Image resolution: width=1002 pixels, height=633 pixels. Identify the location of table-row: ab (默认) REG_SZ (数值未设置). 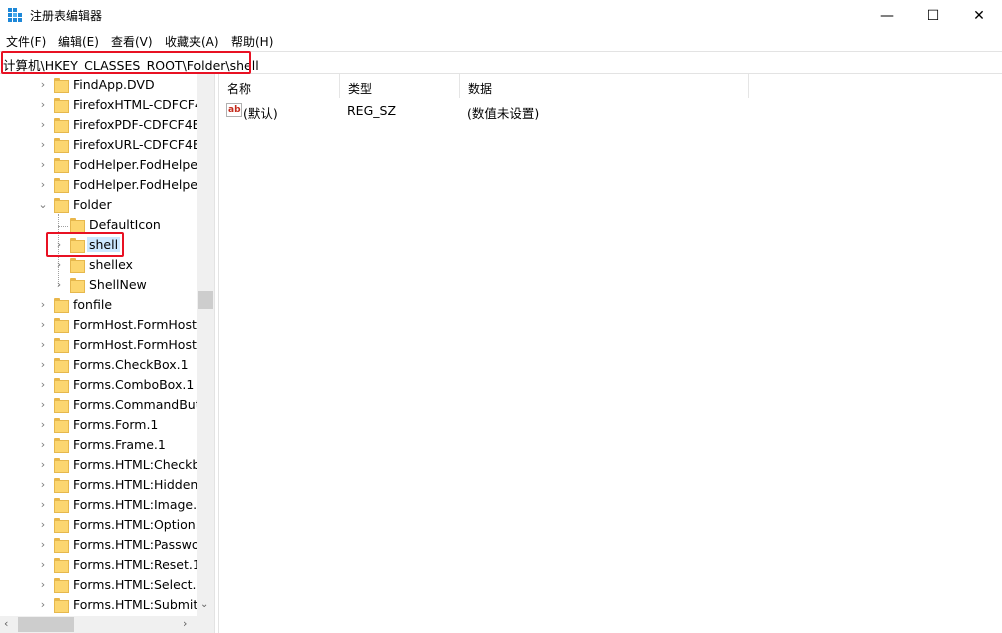
(610, 110).